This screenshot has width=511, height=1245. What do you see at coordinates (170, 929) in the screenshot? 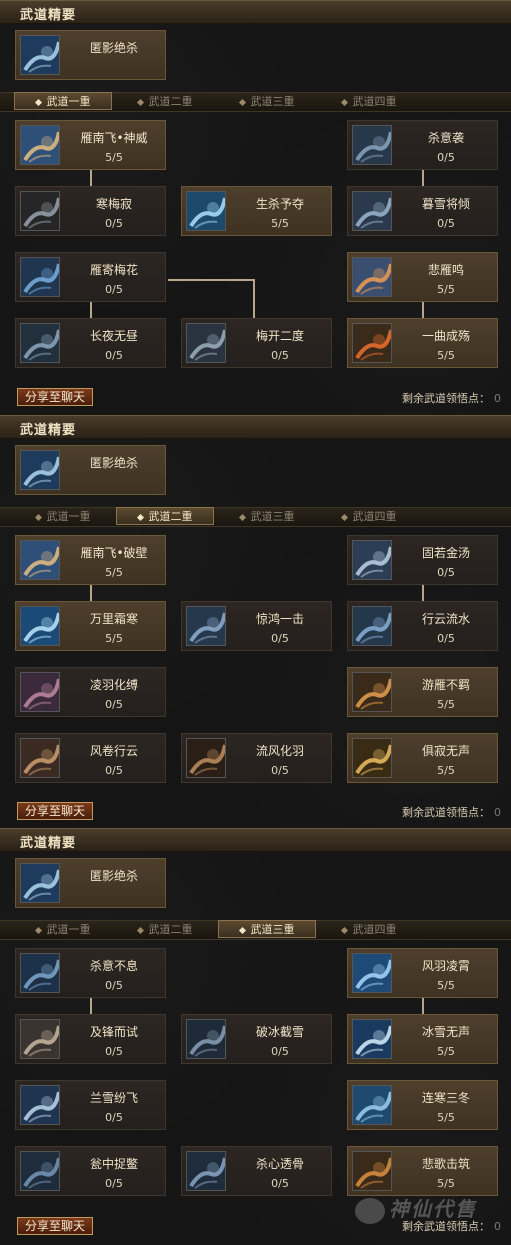
I see `tab-label: 武道二重` at bounding box center [170, 929].